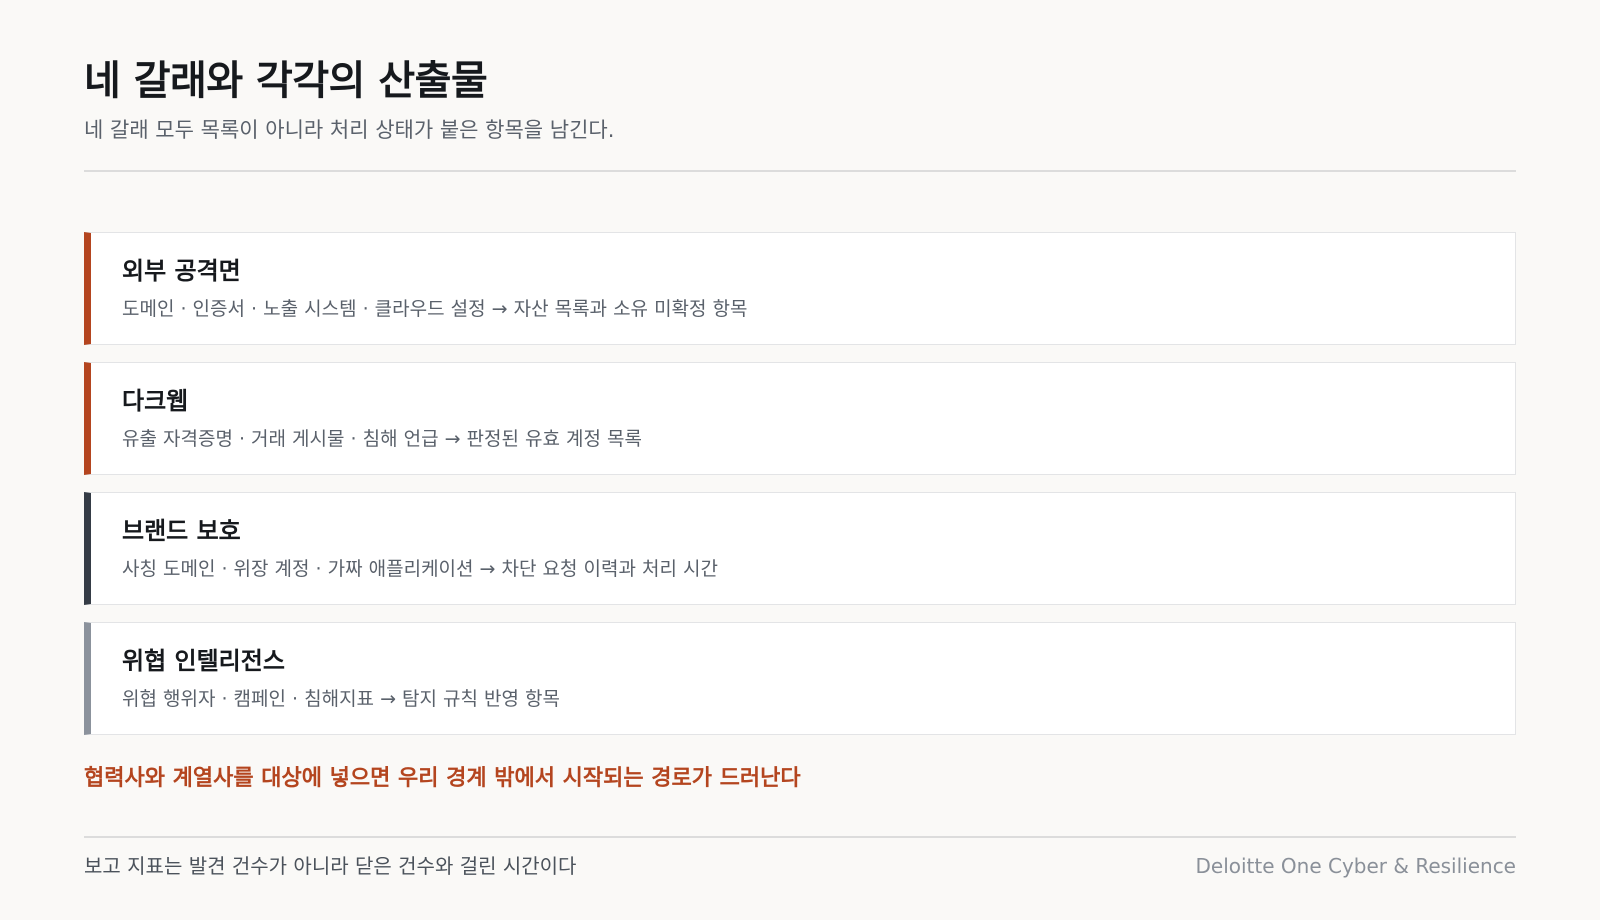 The image size is (1600, 920). What do you see at coordinates (800, 837) in the screenshot?
I see `footer-divider` at bounding box center [800, 837].